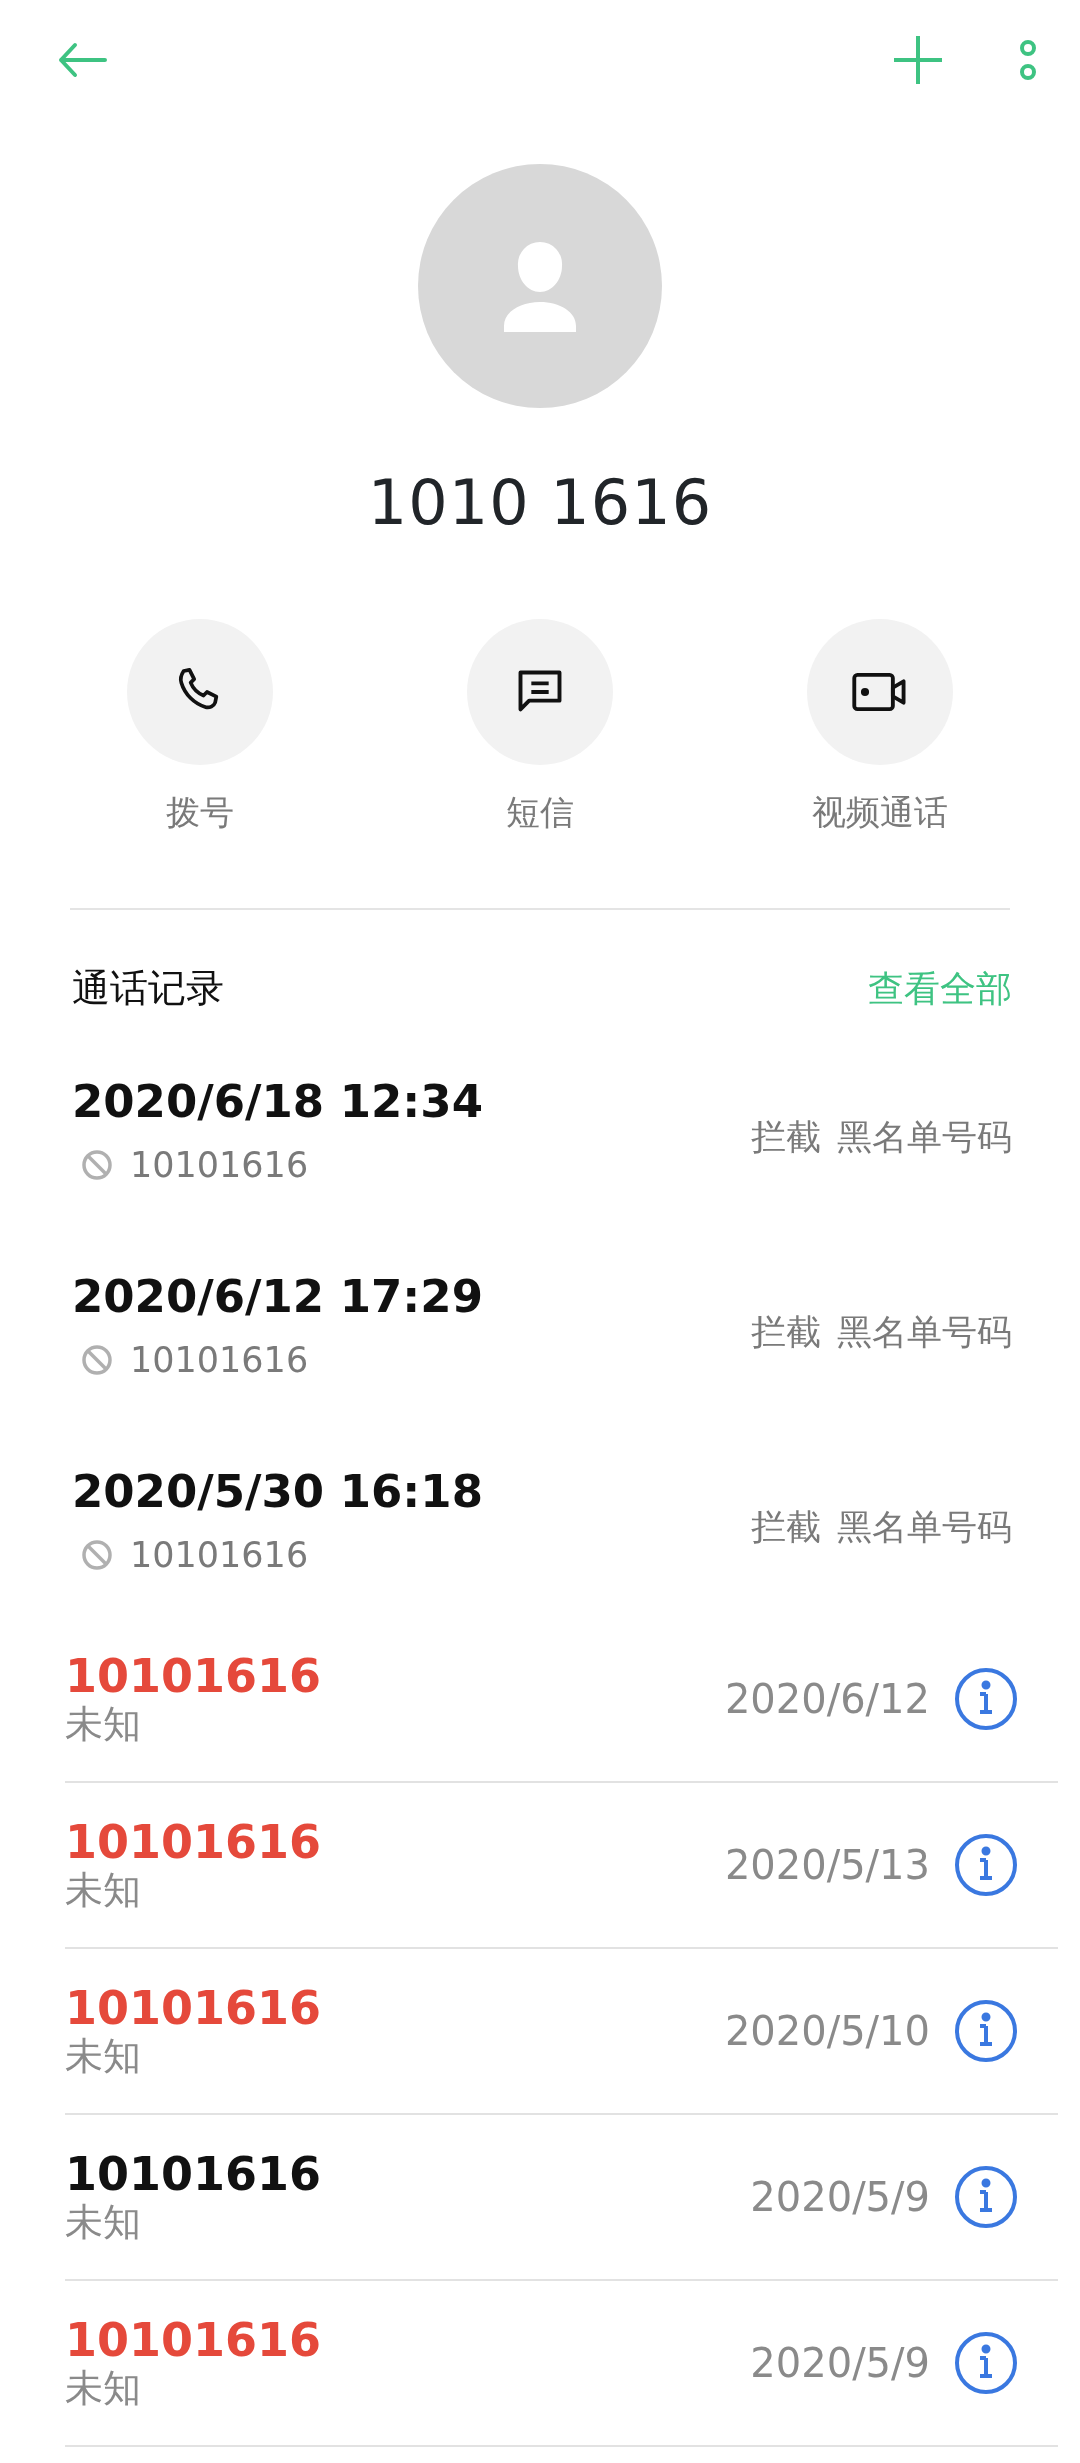 Image resolution: width=1080 pixels, height=2463 pixels. I want to click on add-button, so click(918, 60).